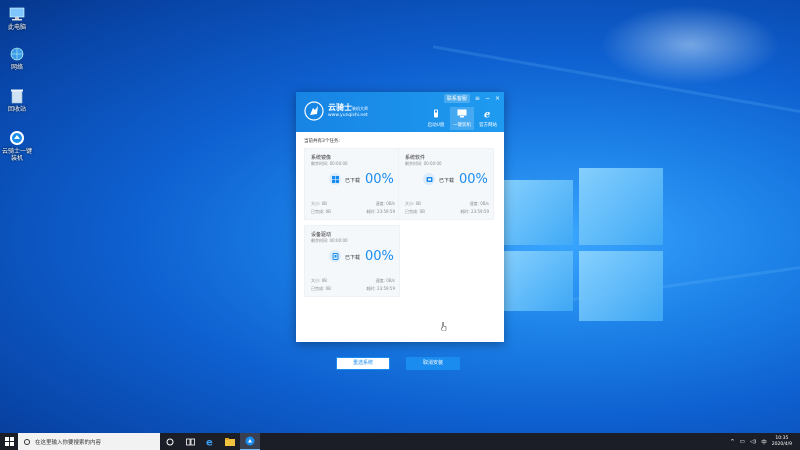 Image resolution: width=800 pixels, height=450 pixels. Describe the element at coordinates (497, 98) in the screenshot. I see `close-icon: ×` at that location.